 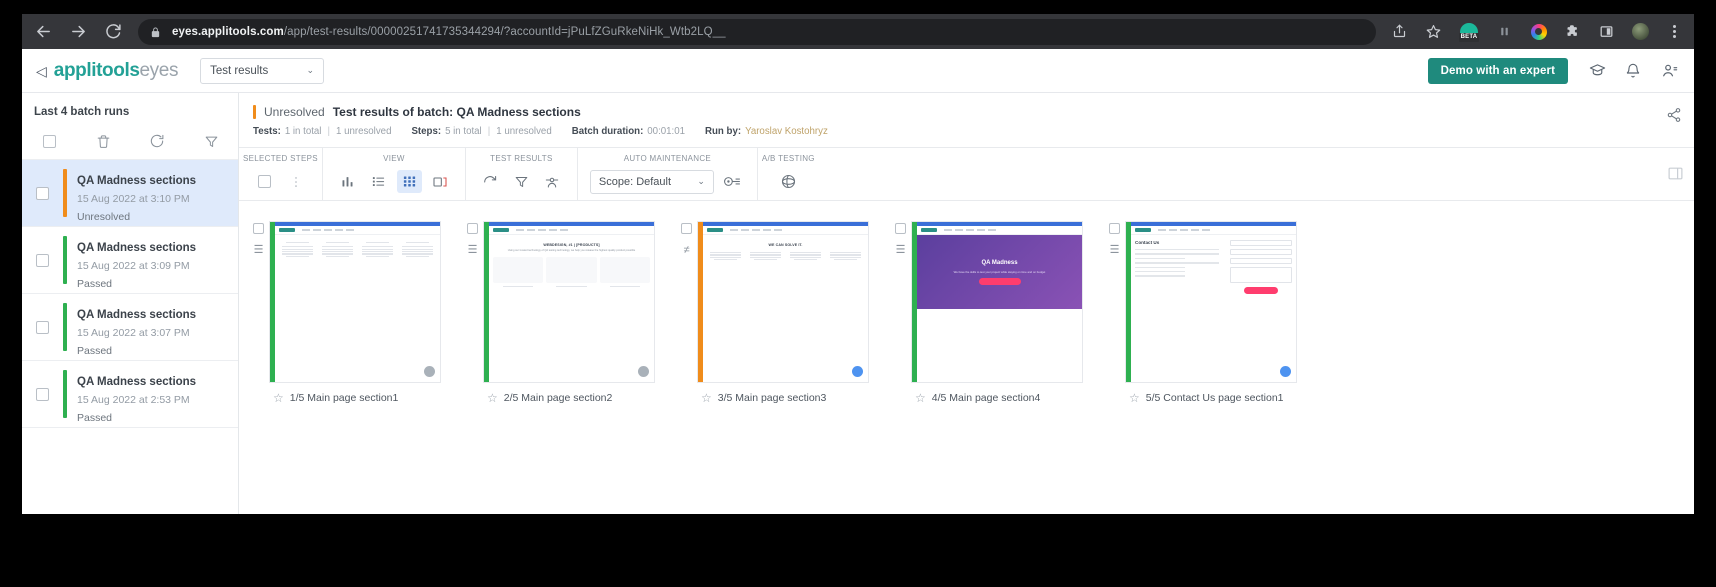 What do you see at coordinates (1285, 371) in the screenshot?
I see `mock-chat-icon` at bounding box center [1285, 371].